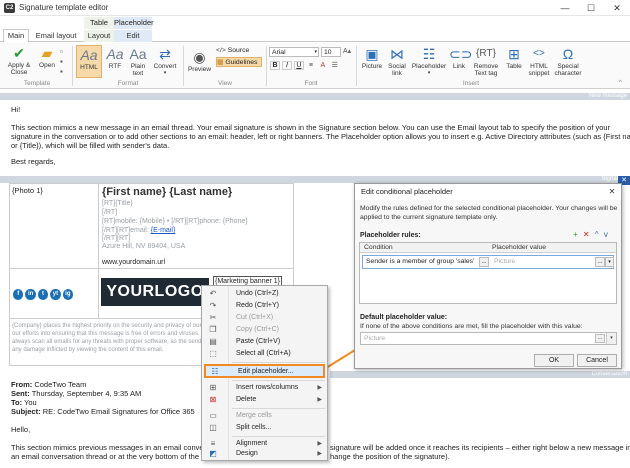  I want to click on menu-delete: ⊠ Delete ▶, so click(264, 400).